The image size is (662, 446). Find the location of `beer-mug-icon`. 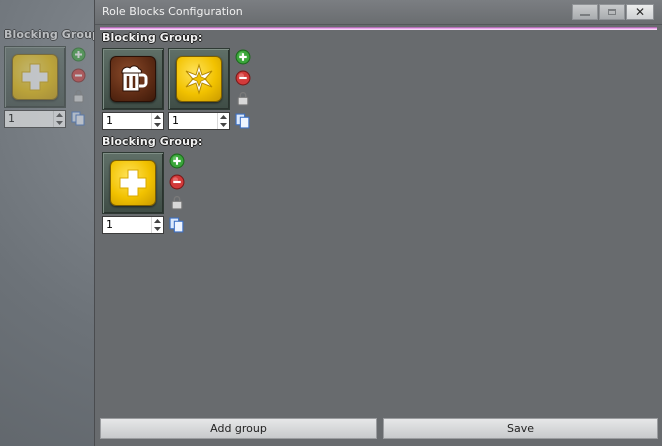

beer-mug-icon is located at coordinates (133, 79).